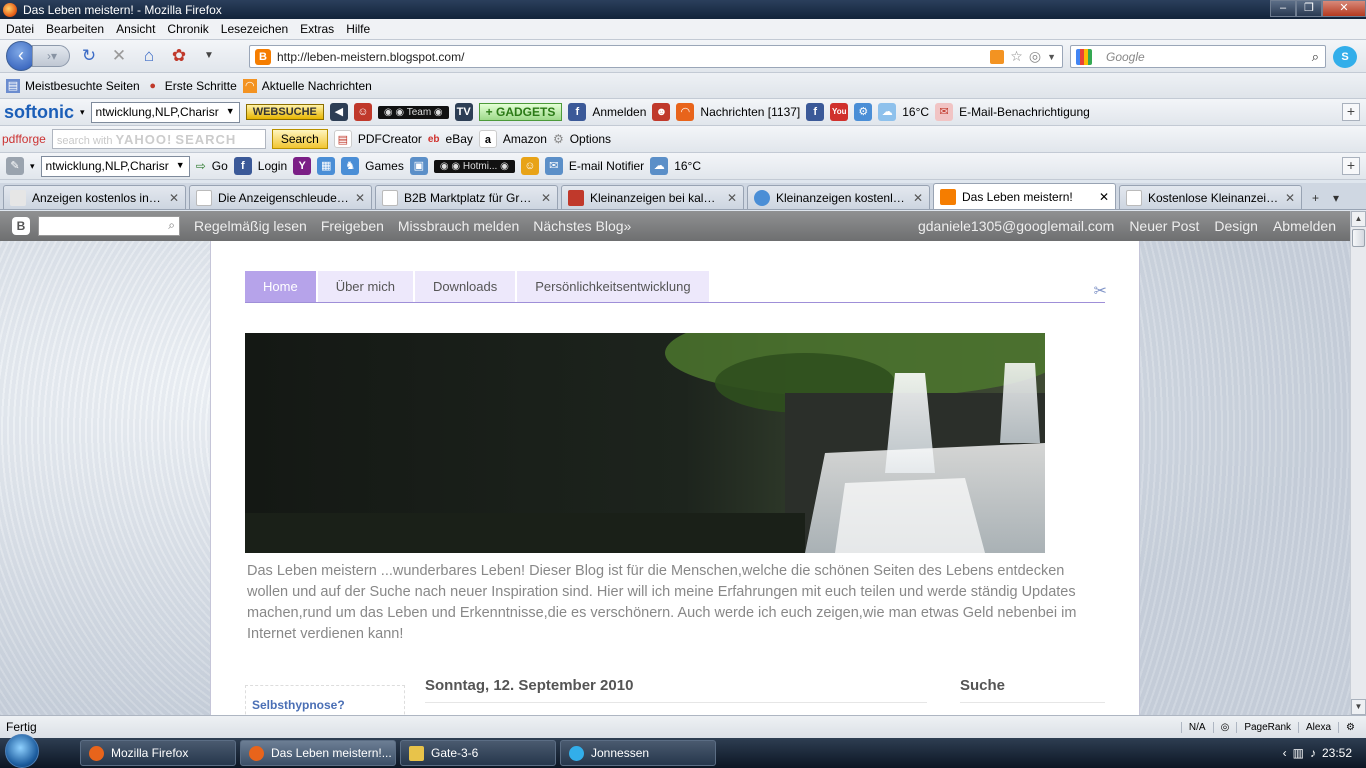 The width and height of the screenshot is (1366, 768). What do you see at coordinates (89, 56) in the screenshot?
I see `reload-icon: ↻` at bounding box center [89, 56].